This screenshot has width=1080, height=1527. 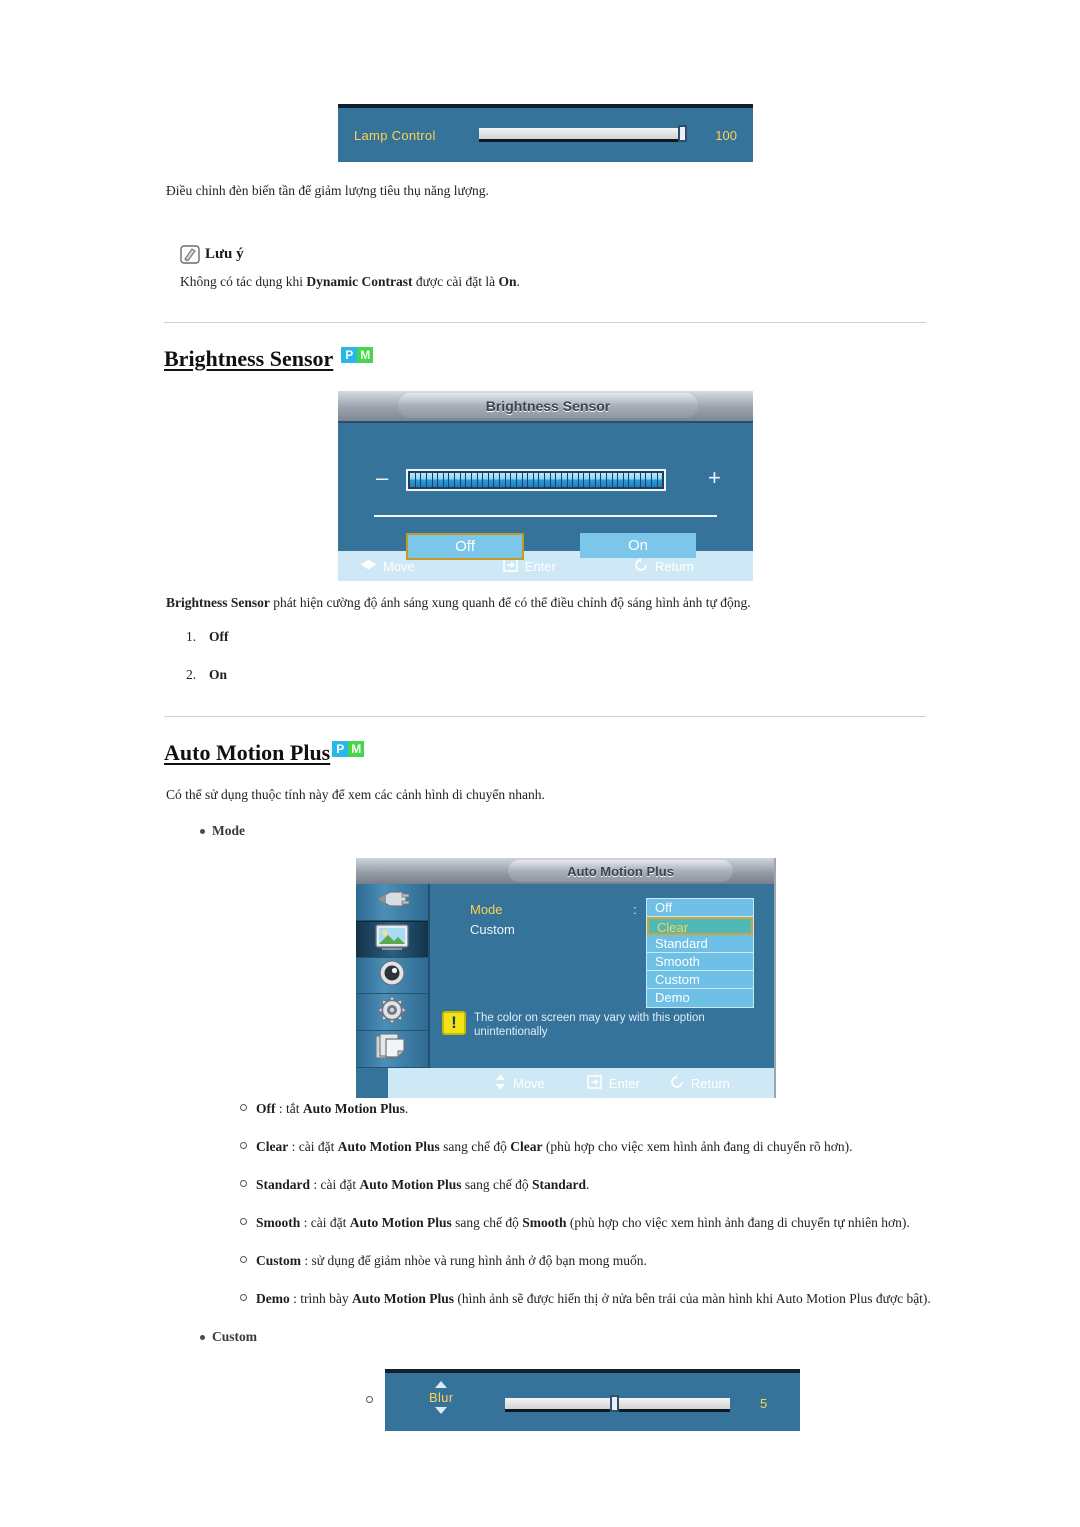 What do you see at coordinates (441, 1410) in the screenshot?
I see `triangle-down-icon` at bounding box center [441, 1410].